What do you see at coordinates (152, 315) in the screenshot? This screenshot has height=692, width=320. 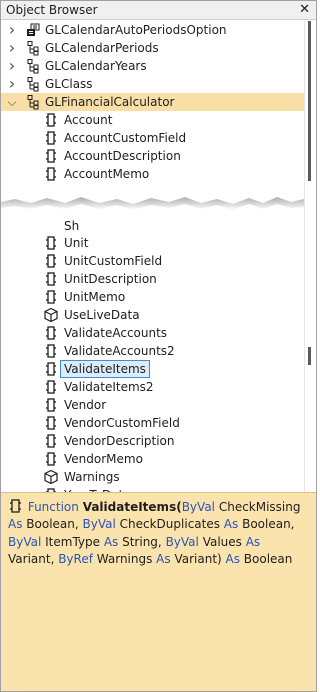 I see `member-uselivedata: UseLiveData` at bounding box center [152, 315].